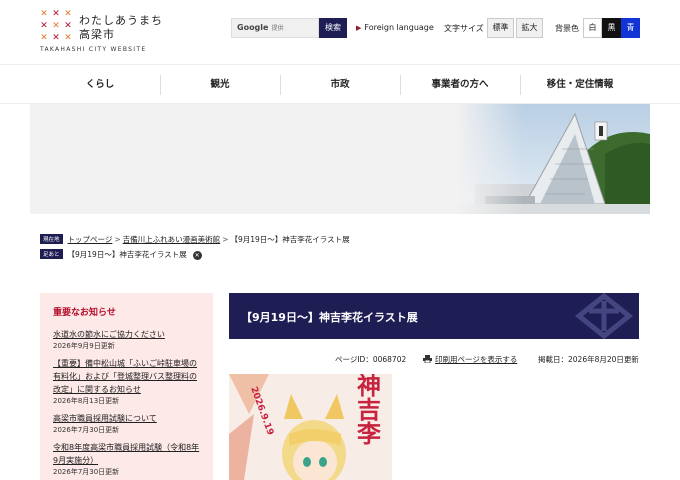 This screenshot has width=680, height=480. What do you see at coordinates (567, 28) in the screenshot?
I see `background-color-label: 背景色` at bounding box center [567, 28].